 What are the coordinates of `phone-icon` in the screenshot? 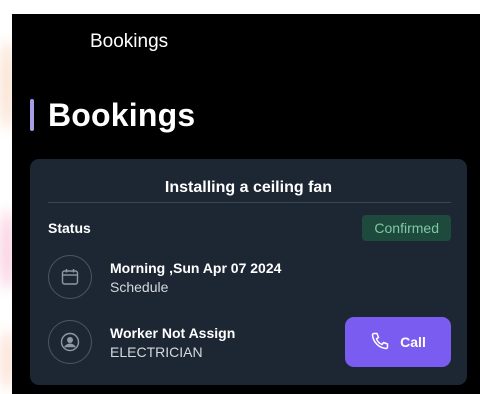 It's located at (380, 342).